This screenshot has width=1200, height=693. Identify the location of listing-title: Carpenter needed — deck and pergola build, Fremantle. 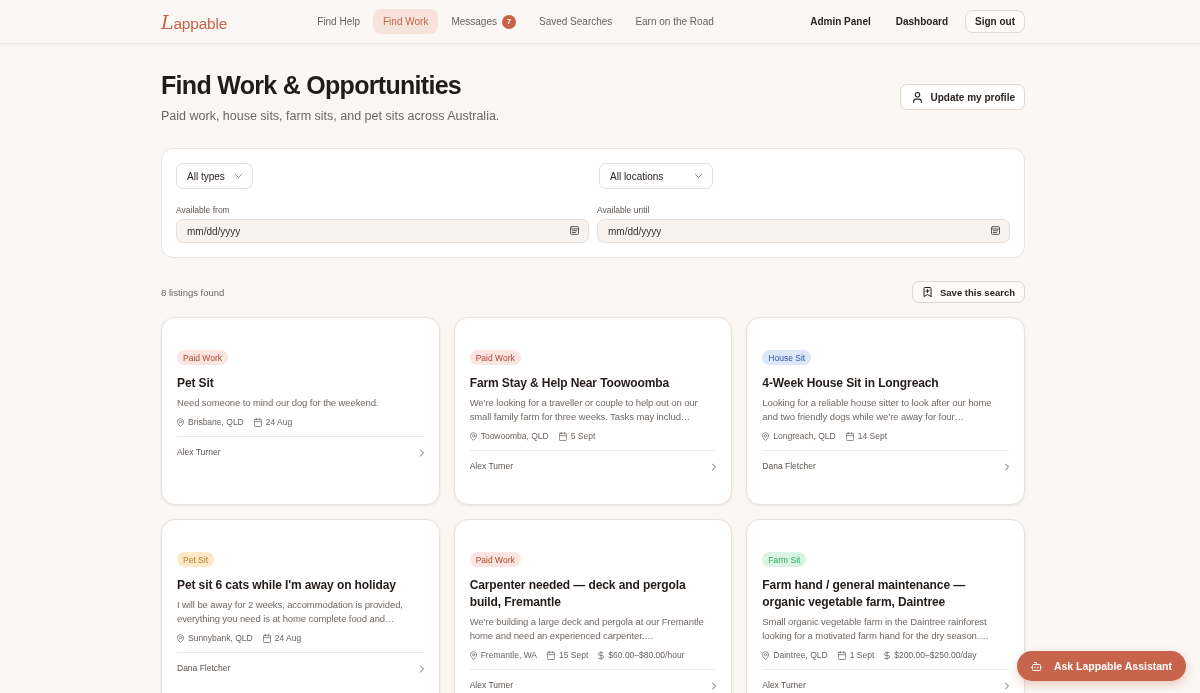
(578, 594).